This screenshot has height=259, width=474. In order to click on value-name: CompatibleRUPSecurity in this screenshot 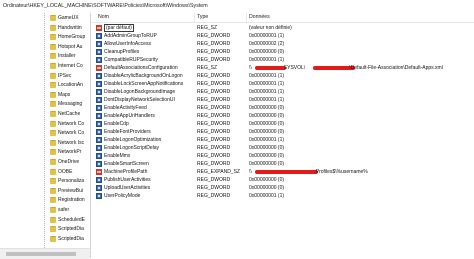, I will do `click(131, 60)`.